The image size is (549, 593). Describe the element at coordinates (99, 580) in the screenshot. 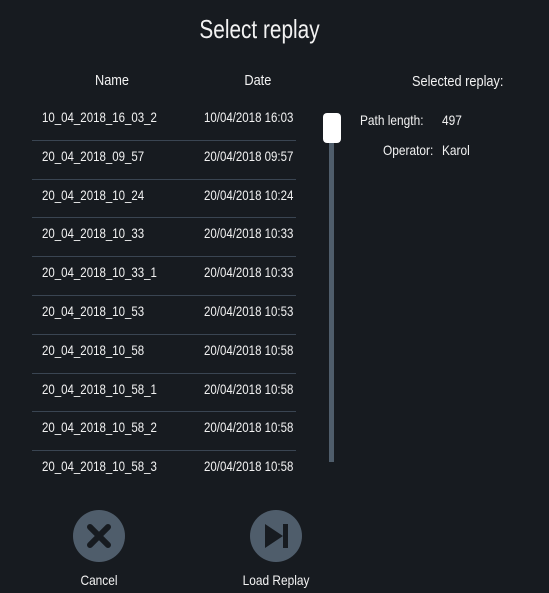

I see `cancel-label: Cancel` at that location.